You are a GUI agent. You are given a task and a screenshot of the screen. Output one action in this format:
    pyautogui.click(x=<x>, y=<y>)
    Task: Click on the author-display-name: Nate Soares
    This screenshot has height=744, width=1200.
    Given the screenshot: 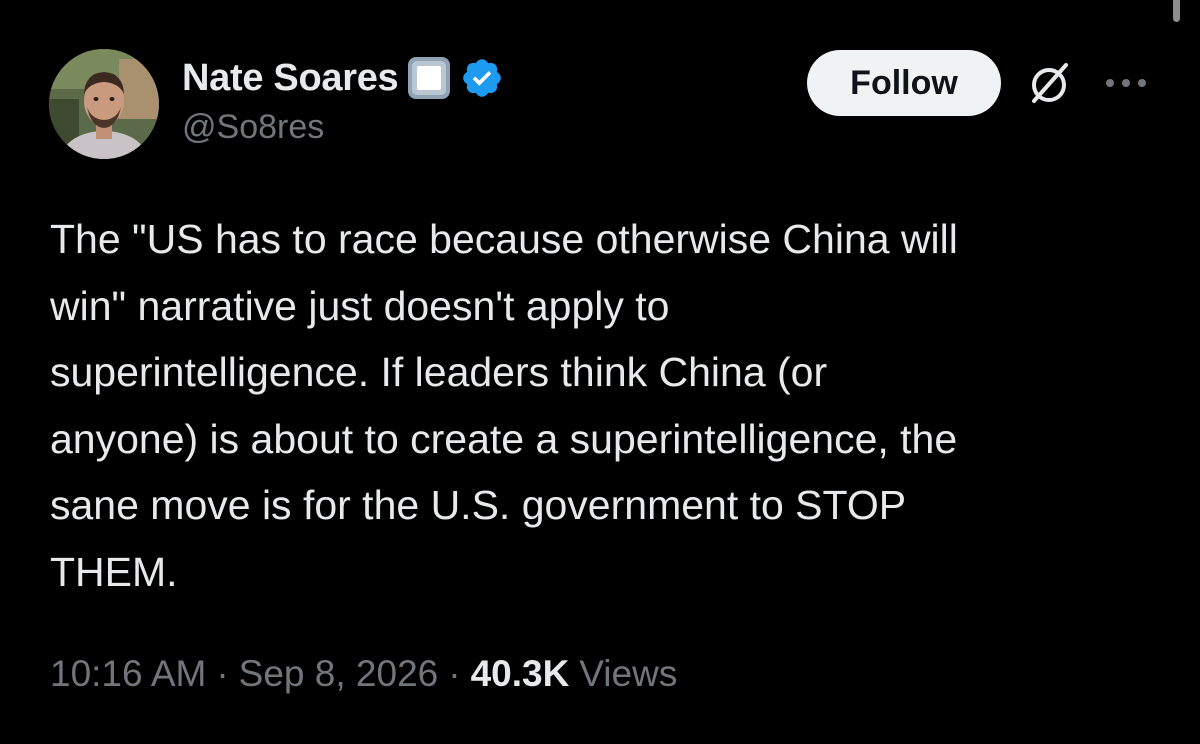 What is the action you would take?
    pyautogui.click(x=290, y=78)
    